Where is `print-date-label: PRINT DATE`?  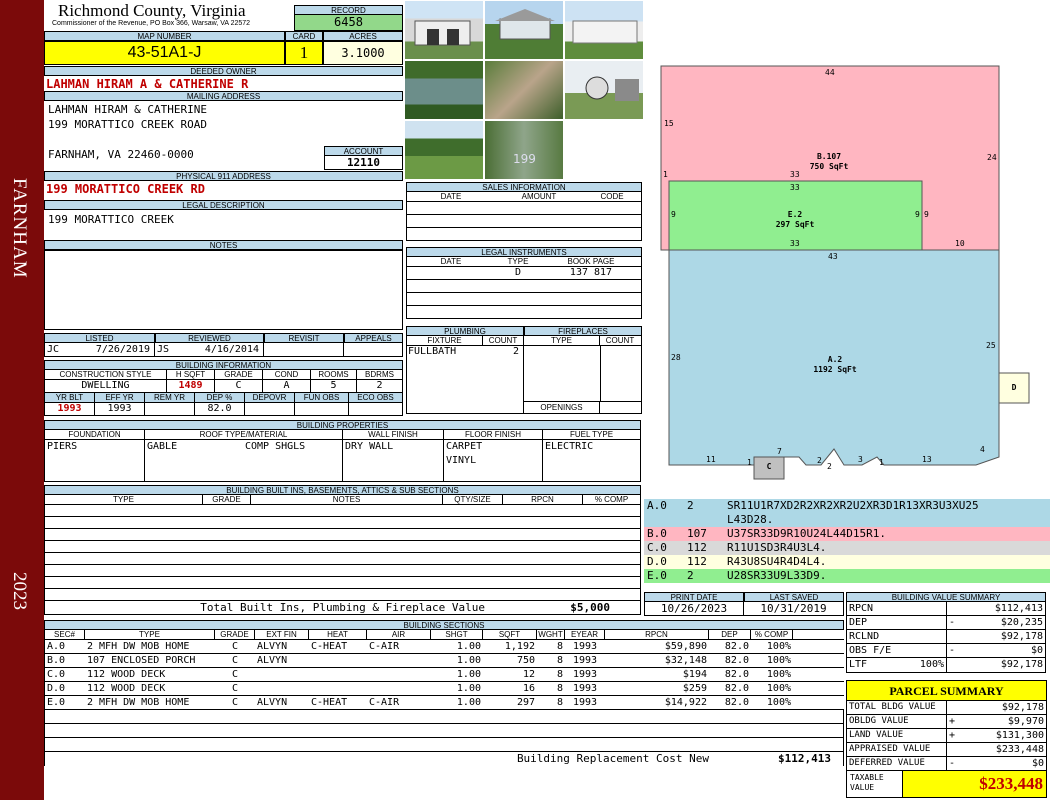
print-date-label: PRINT DATE is located at coordinates (694, 597).